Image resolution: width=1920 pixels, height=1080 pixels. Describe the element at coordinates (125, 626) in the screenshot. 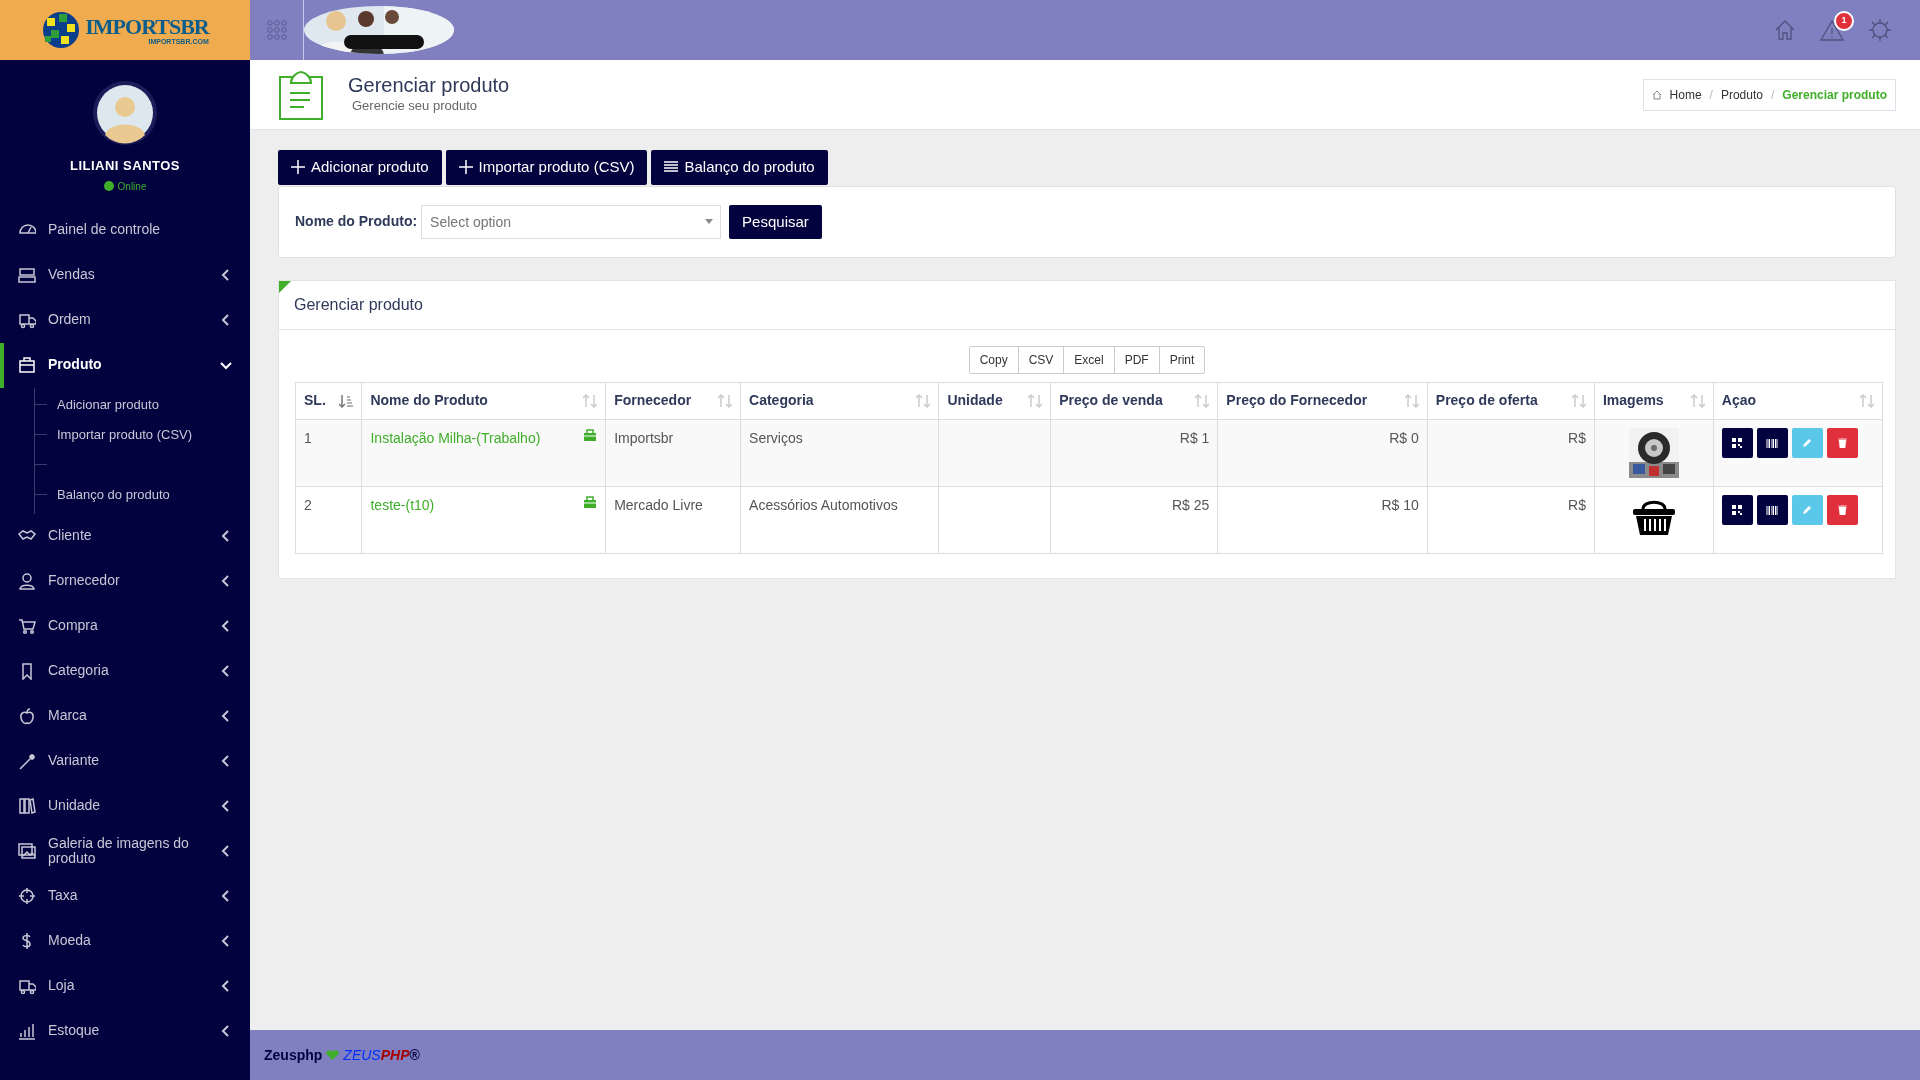

I see `sidebar-item: Compra` at that location.